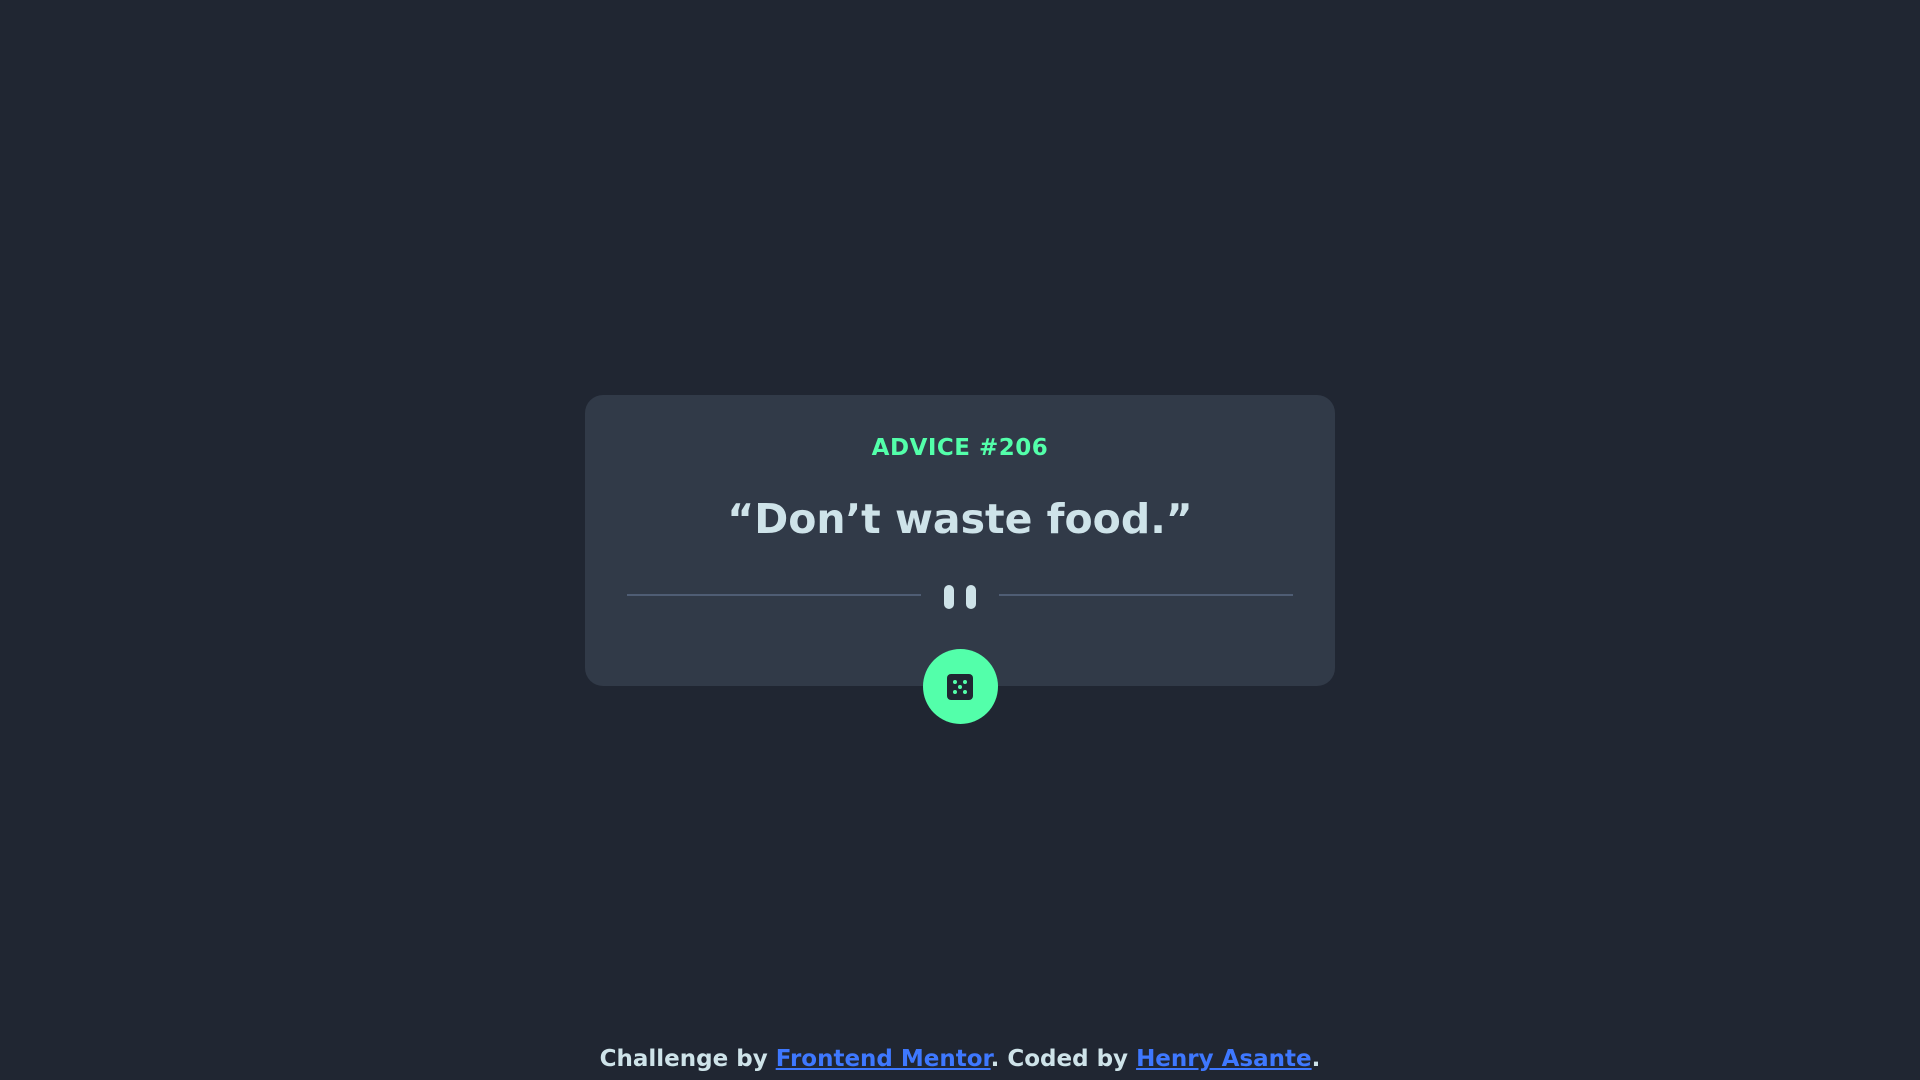 This screenshot has height=1080, width=1920. Describe the element at coordinates (960, 448) in the screenshot. I see `advice-id: ADVICE #206` at that location.